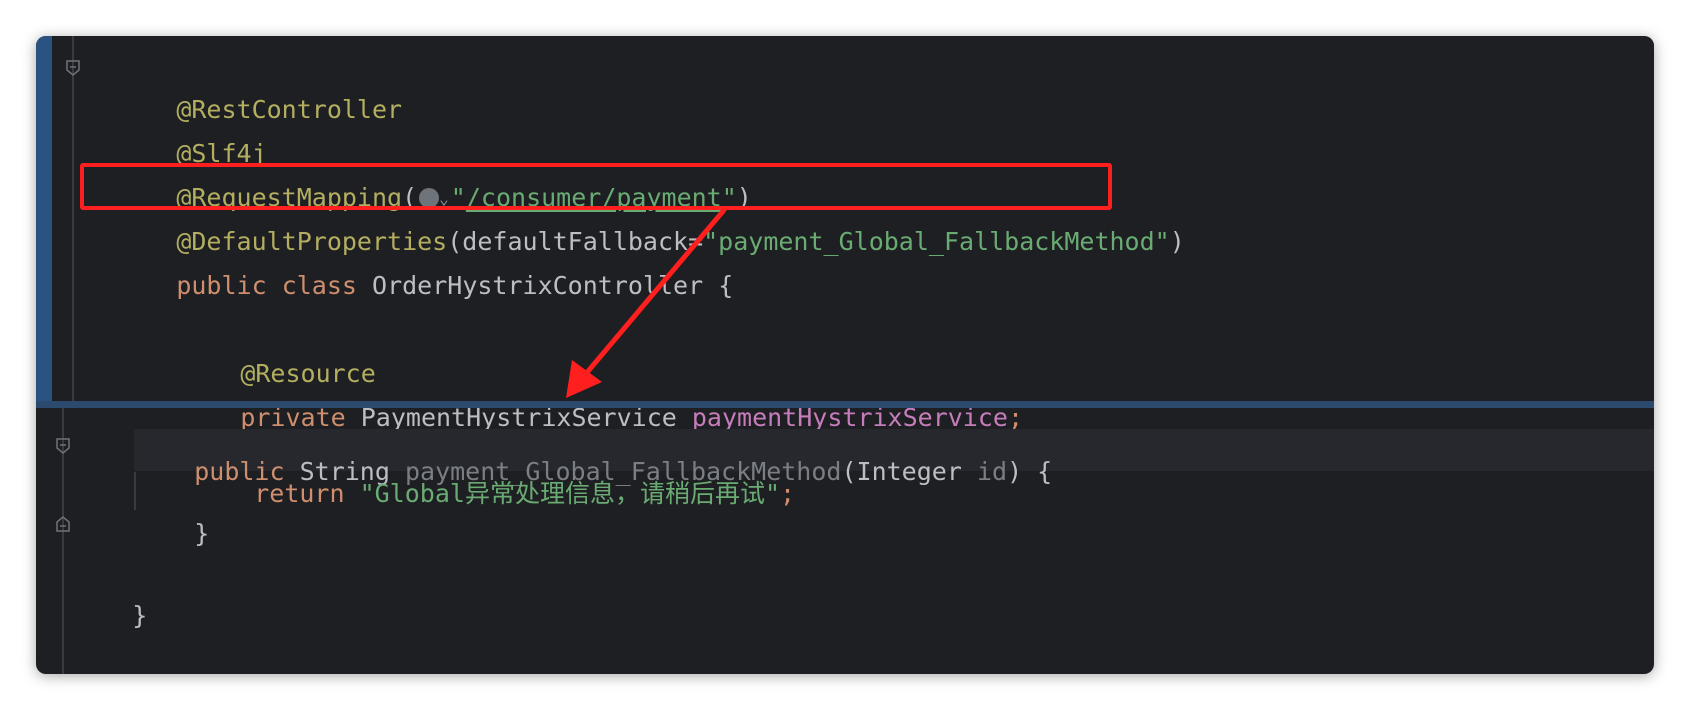 This screenshot has height=710, width=1690. Describe the element at coordinates (646, 302) in the screenshot. I see `red-arrow` at that location.